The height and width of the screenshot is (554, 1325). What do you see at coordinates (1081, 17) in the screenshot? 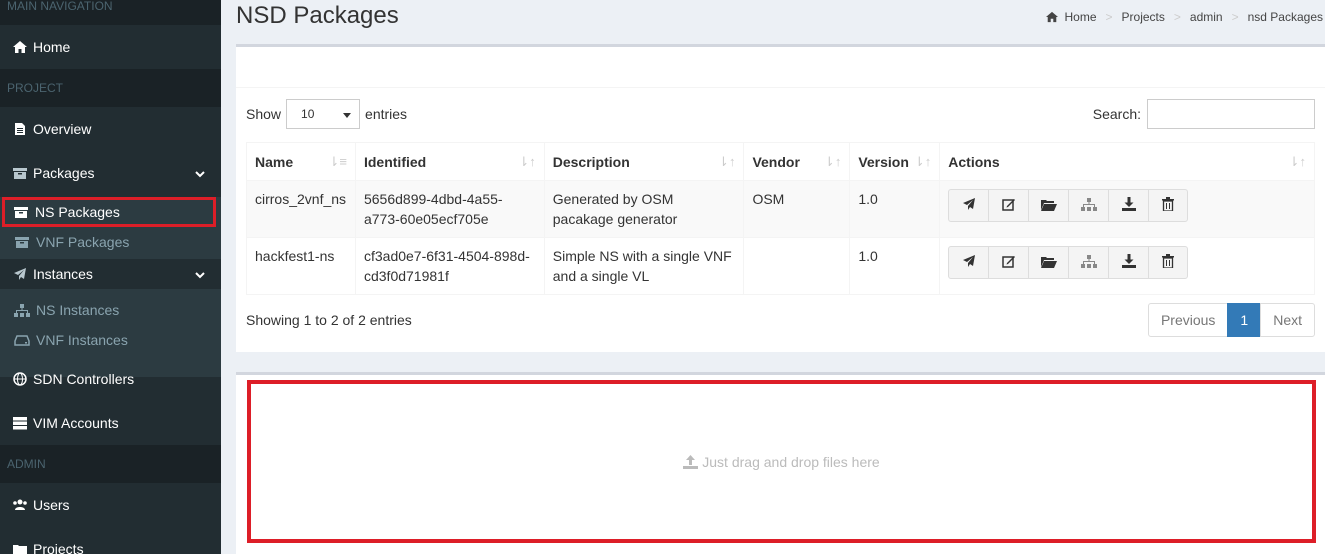
I see `breadcrumb-home: Home` at bounding box center [1081, 17].